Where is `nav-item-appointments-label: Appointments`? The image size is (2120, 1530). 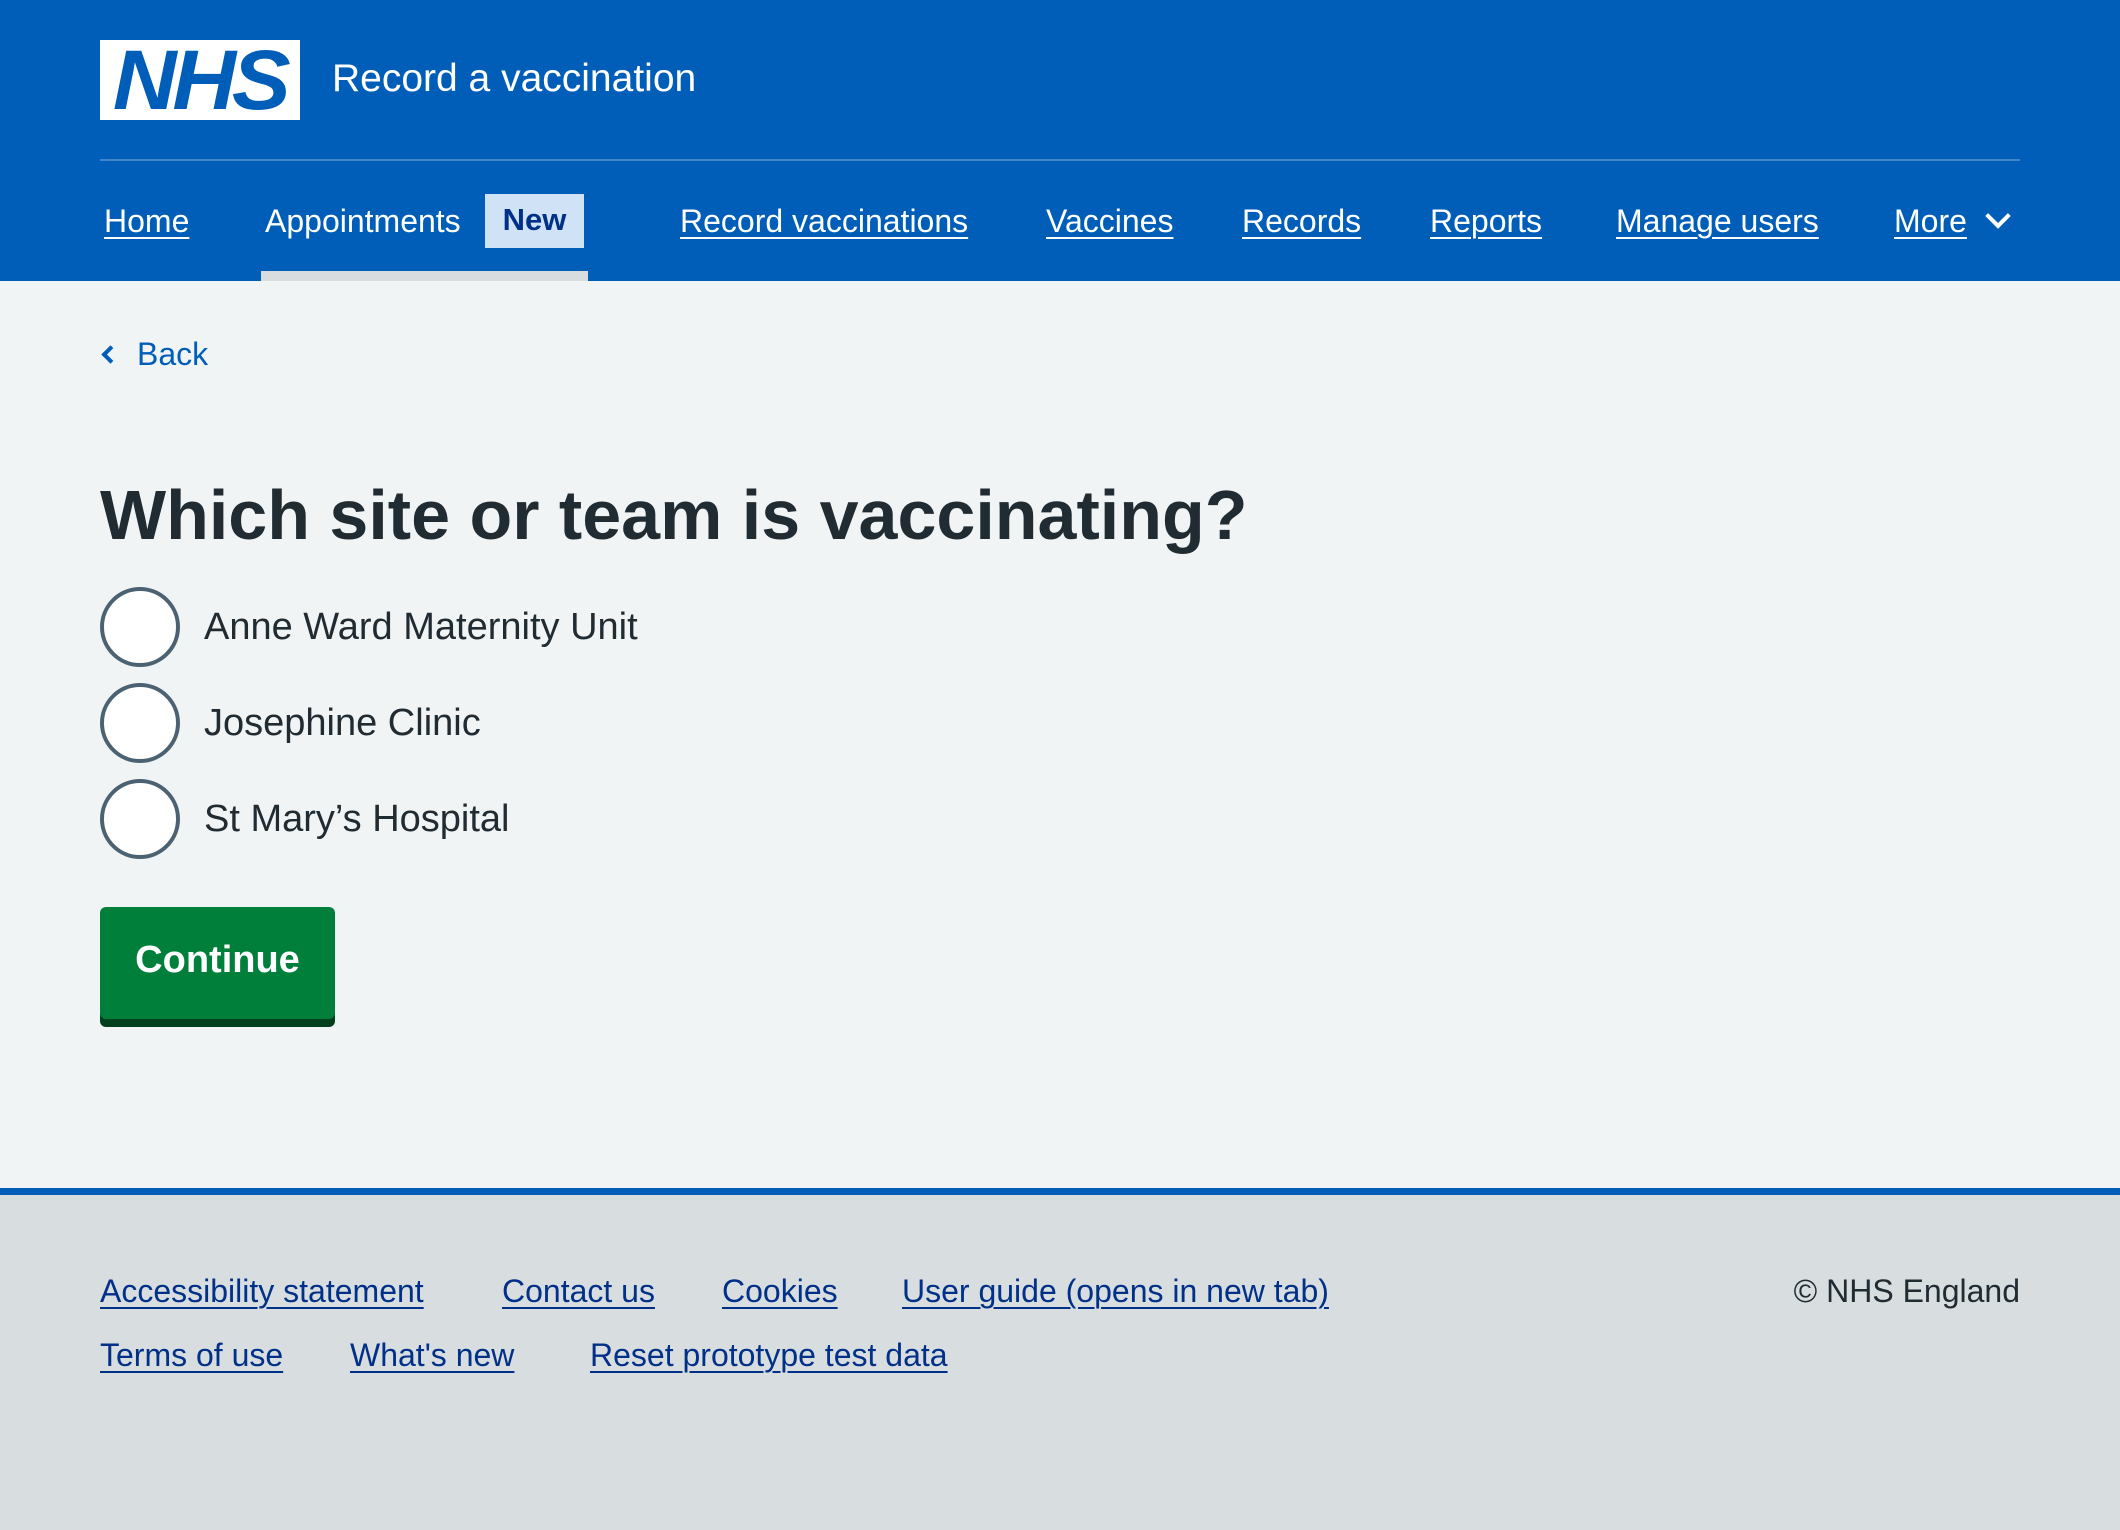
nav-item-appointments-label: Appointments is located at coordinates (363, 220).